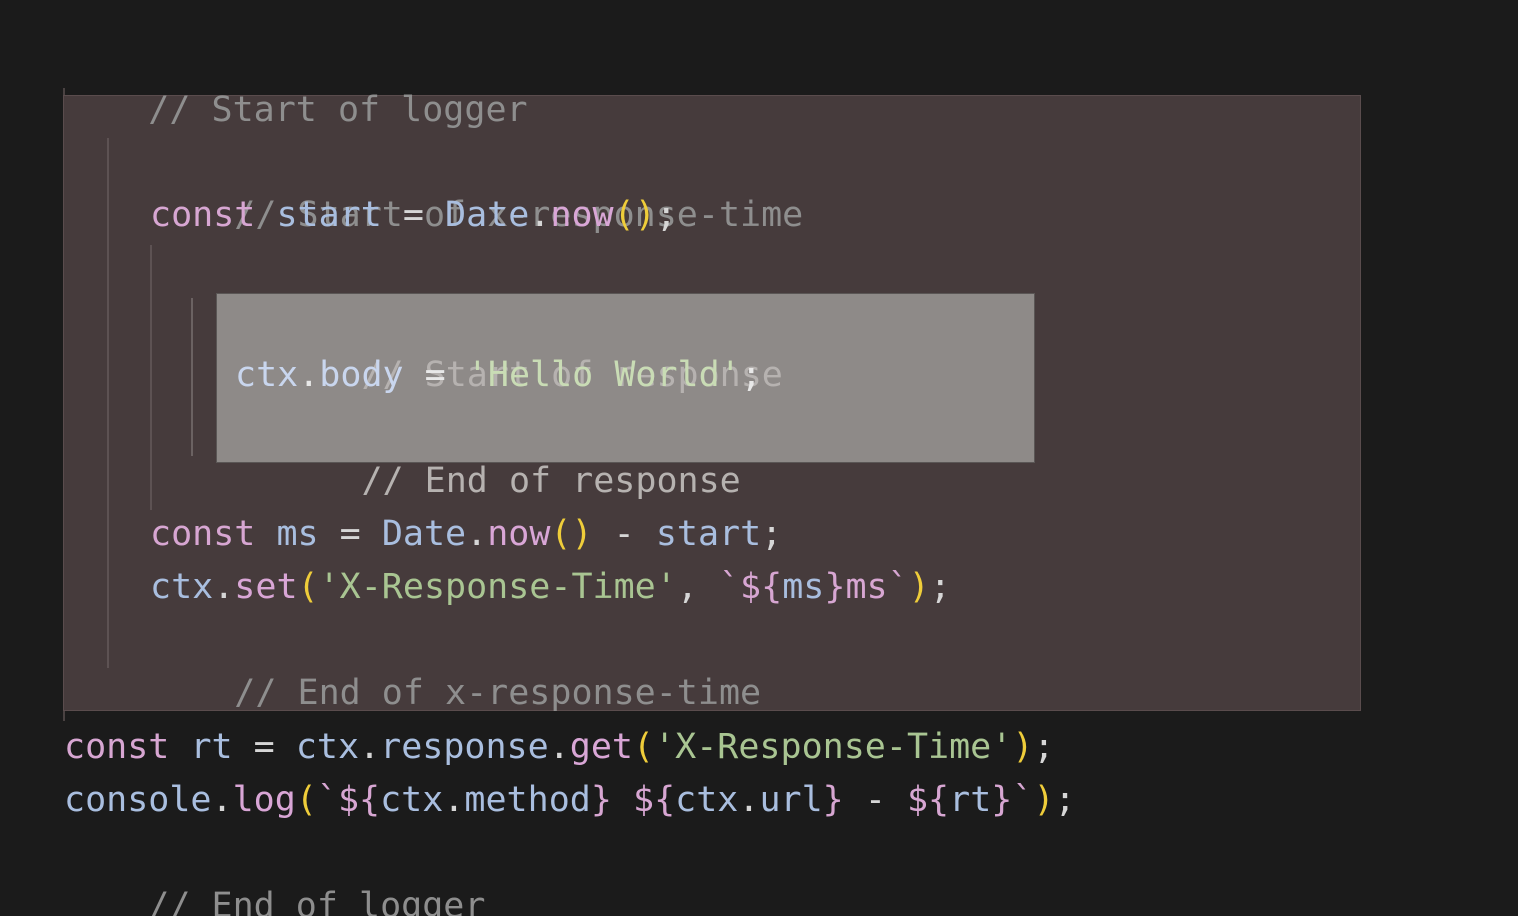 This screenshot has width=1518, height=916. What do you see at coordinates (266, 587) in the screenshot?
I see `function-name: set` at bounding box center [266, 587].